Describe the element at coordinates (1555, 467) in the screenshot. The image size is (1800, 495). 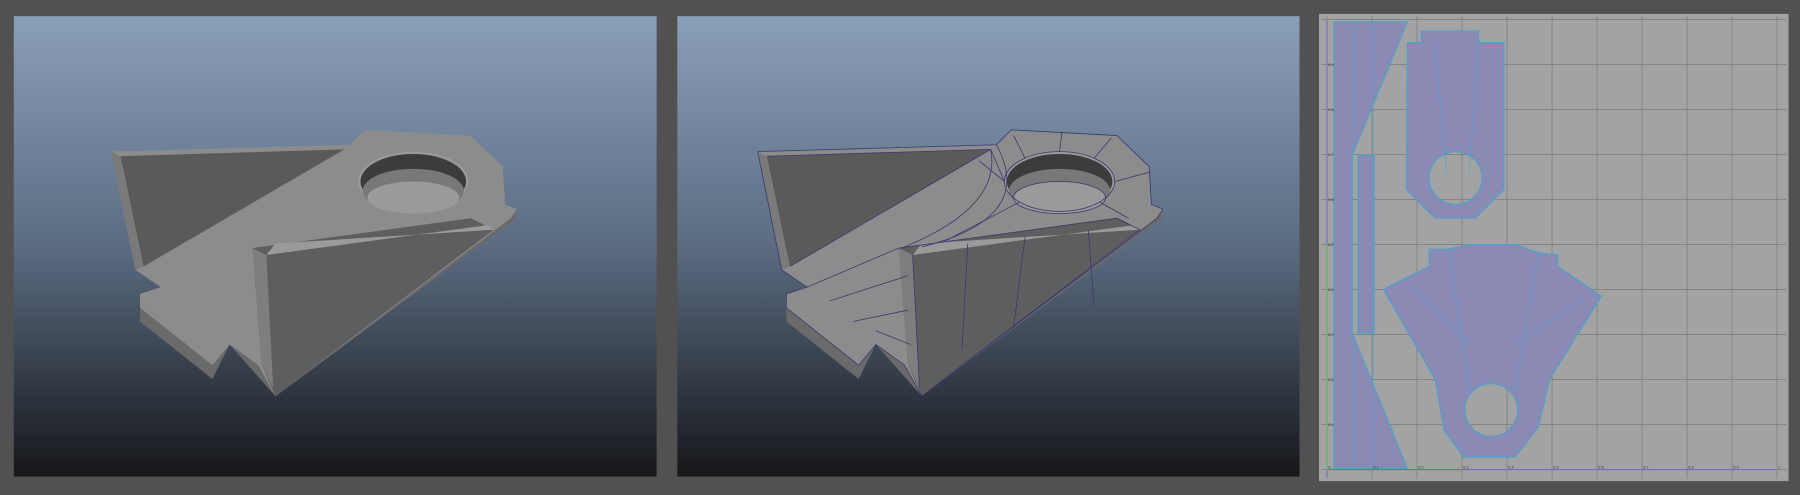
I see `u-tick-label: 0.5` at that location.